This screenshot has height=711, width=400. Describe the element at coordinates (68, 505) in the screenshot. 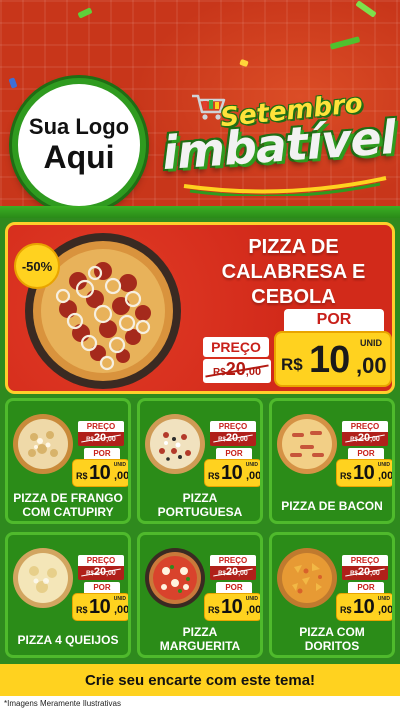

I see `product-name: PIZZA DE FRANGO COM CATUPIRY` at that location.